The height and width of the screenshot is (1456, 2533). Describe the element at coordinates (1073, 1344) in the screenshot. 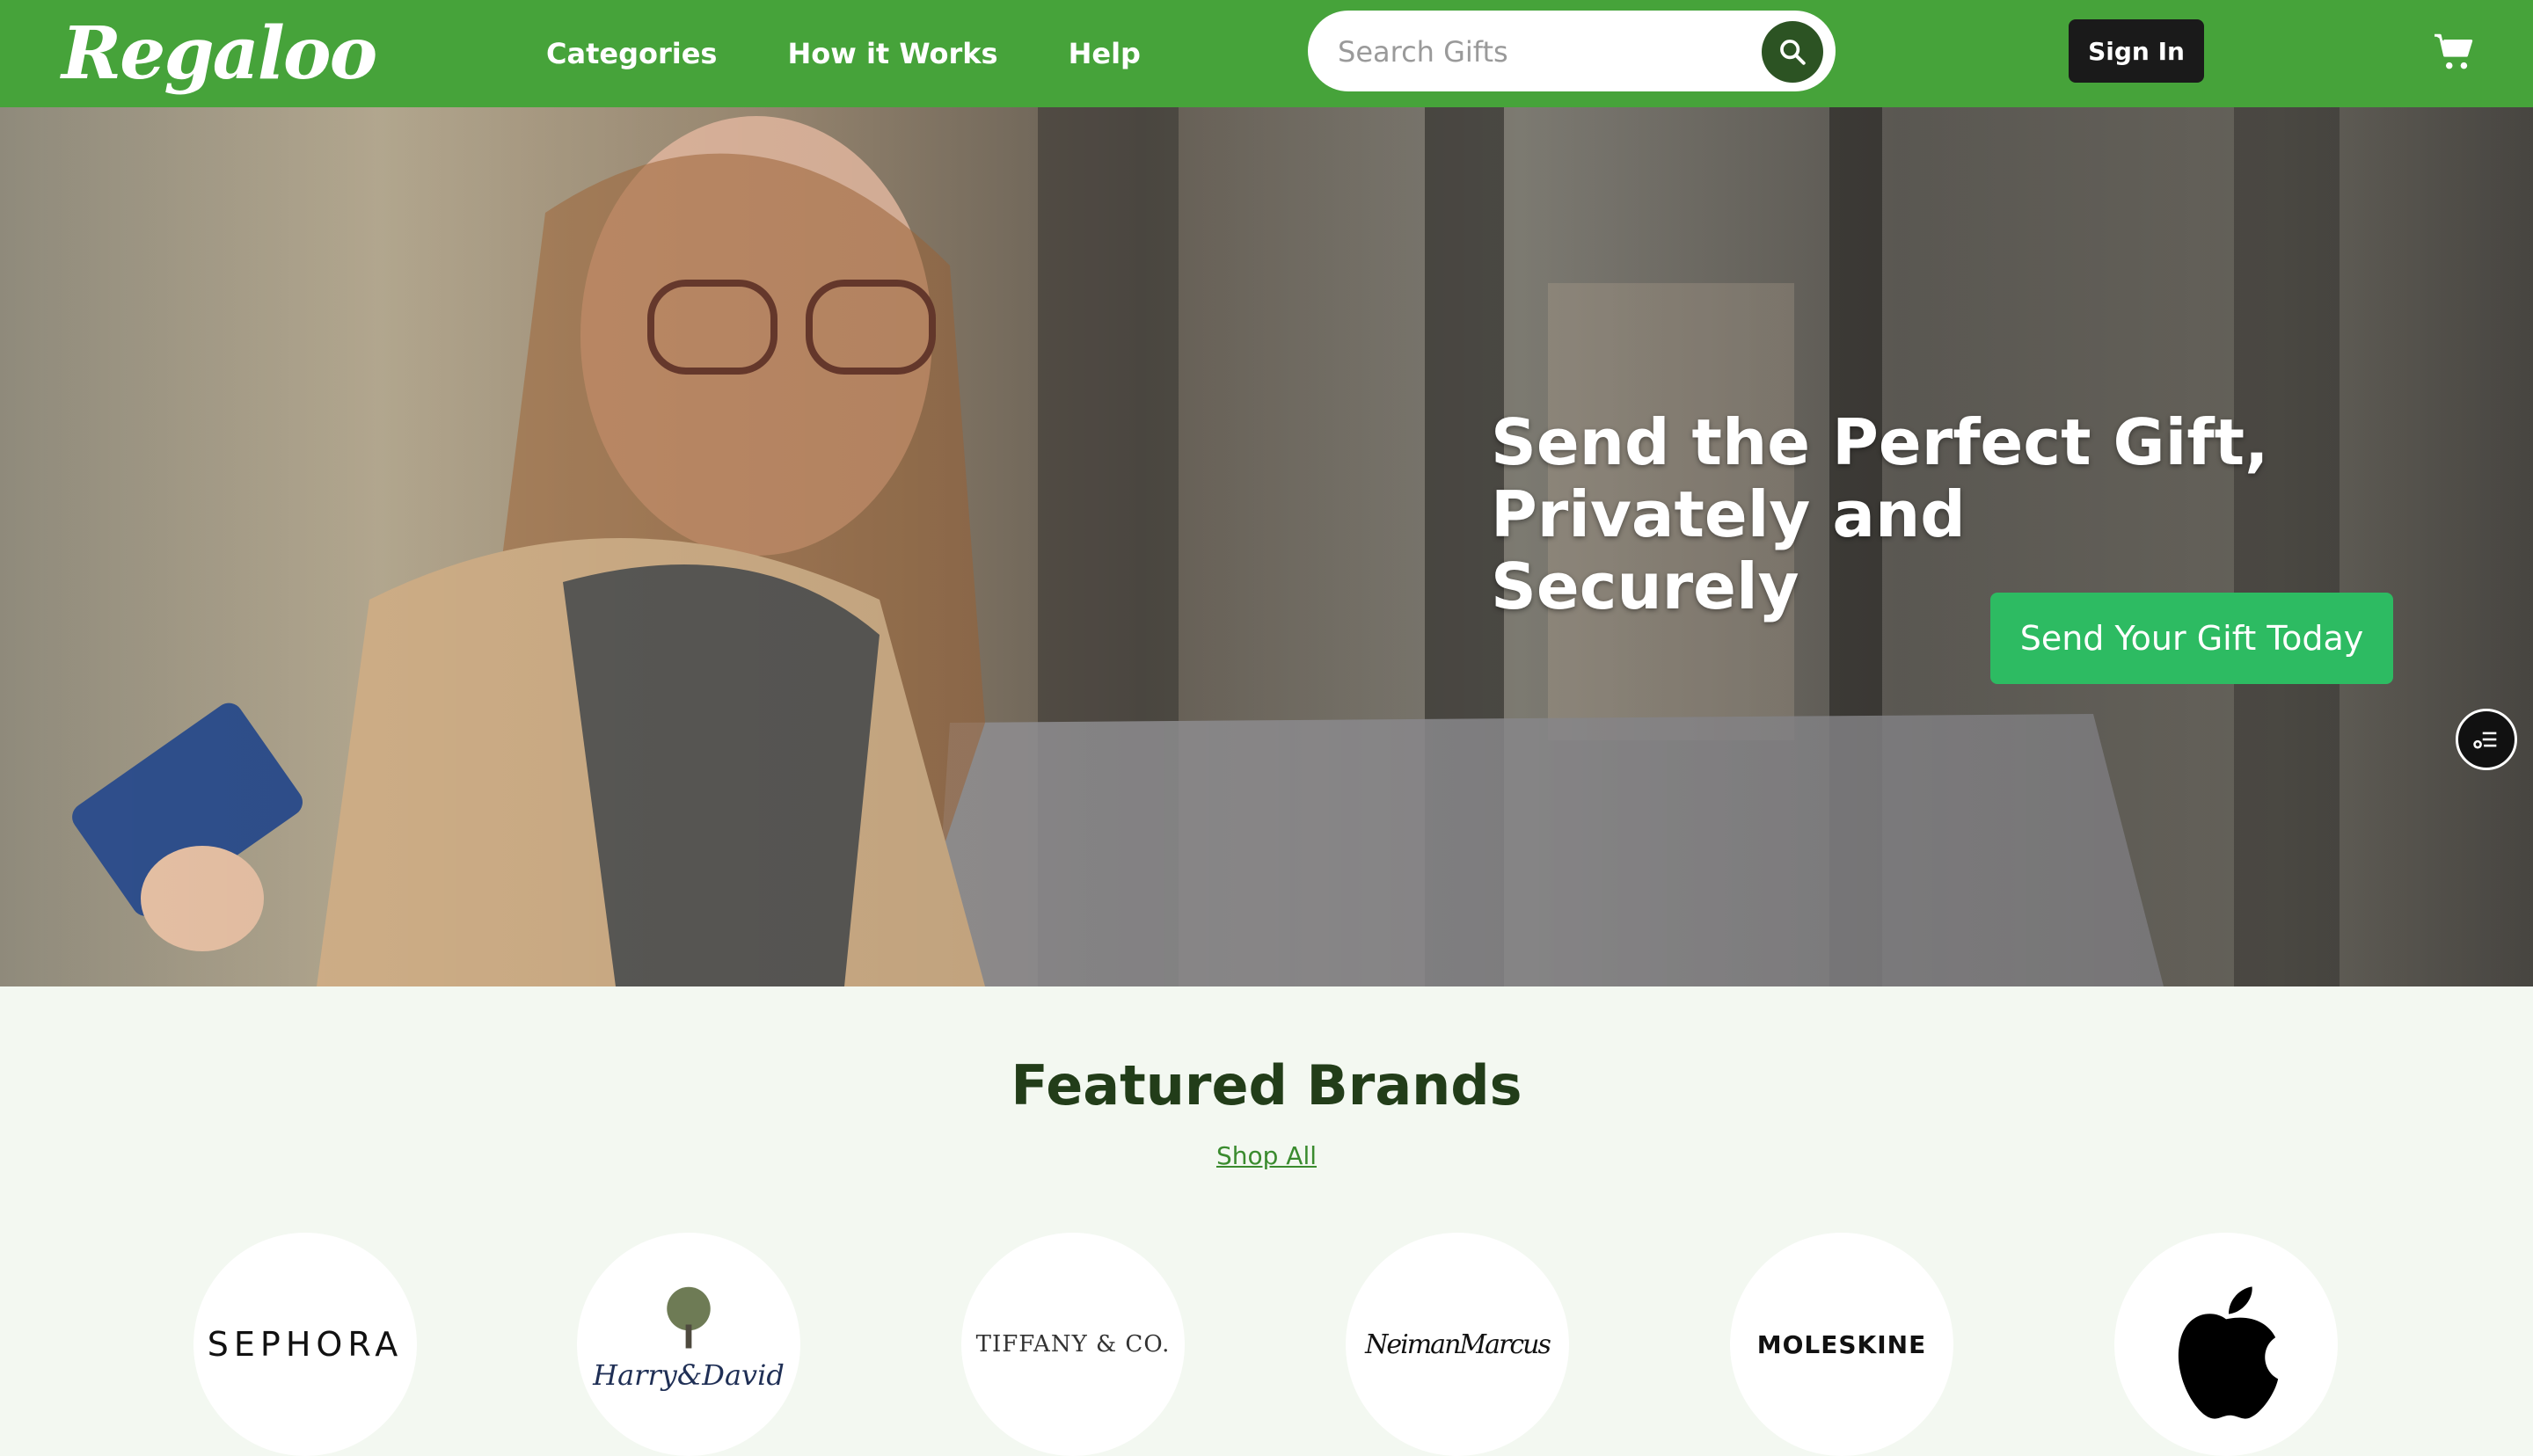

I see `brand-logo-tiffany: TIFFANY & CO.` at that location.